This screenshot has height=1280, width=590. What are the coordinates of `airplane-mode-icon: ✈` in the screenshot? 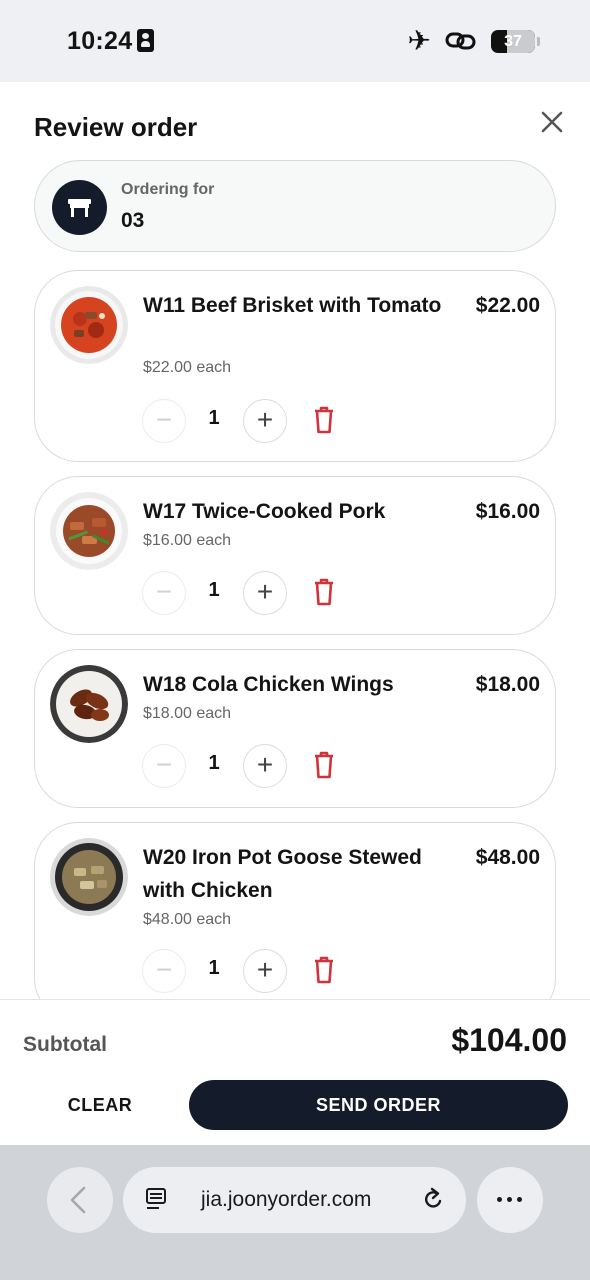 It's located at (419, 40).